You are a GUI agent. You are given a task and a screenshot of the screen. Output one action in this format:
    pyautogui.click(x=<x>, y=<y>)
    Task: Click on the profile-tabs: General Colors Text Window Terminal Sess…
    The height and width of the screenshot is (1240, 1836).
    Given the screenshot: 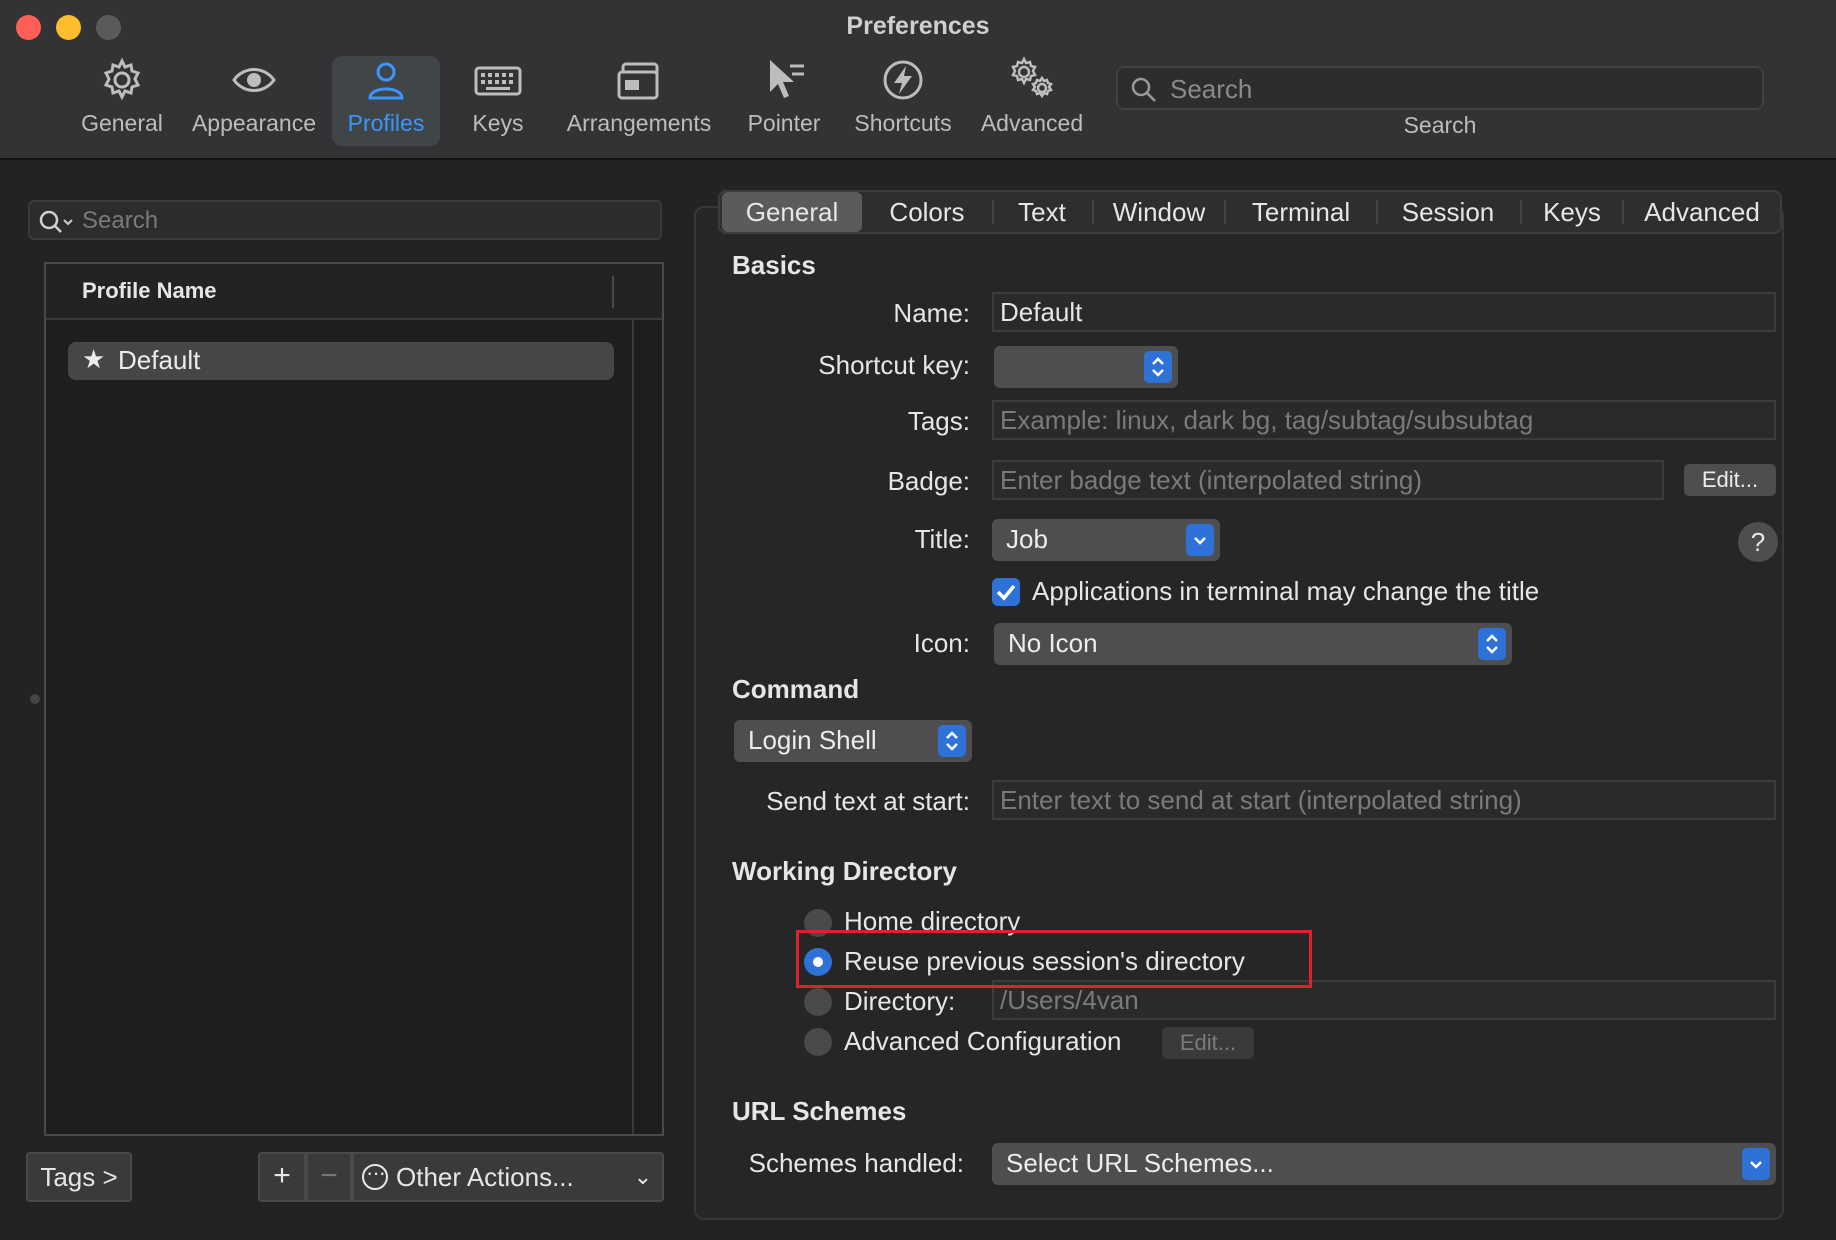 What is the action you would take?
    pyautogui.click(x=1250, y=212)
    